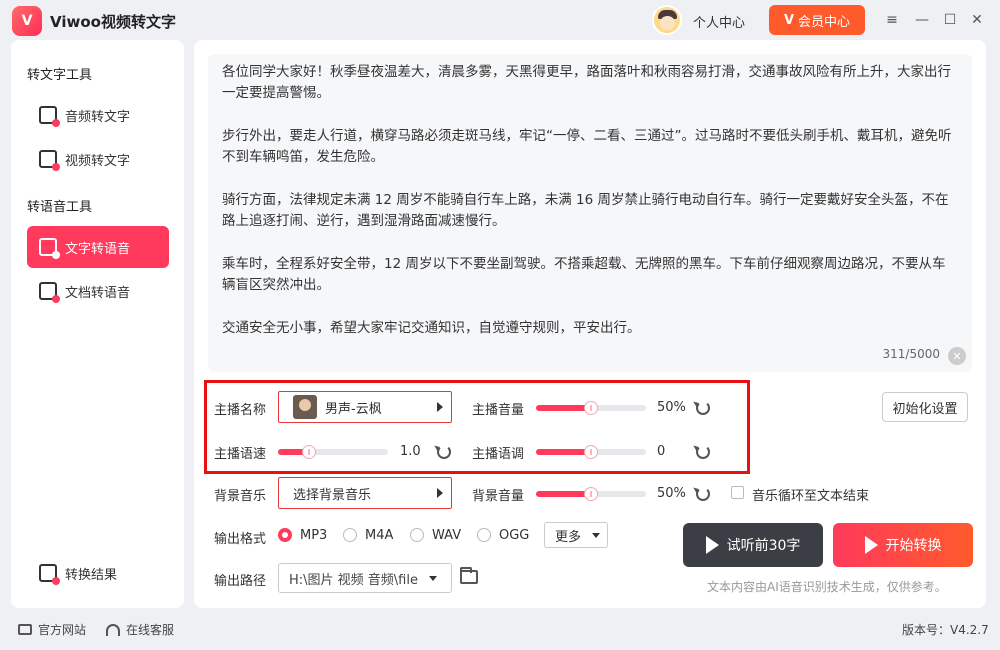  Describe the element at coordinates (447, 535) in the screenshot. I see `format-label-wav: WAV` at that location.